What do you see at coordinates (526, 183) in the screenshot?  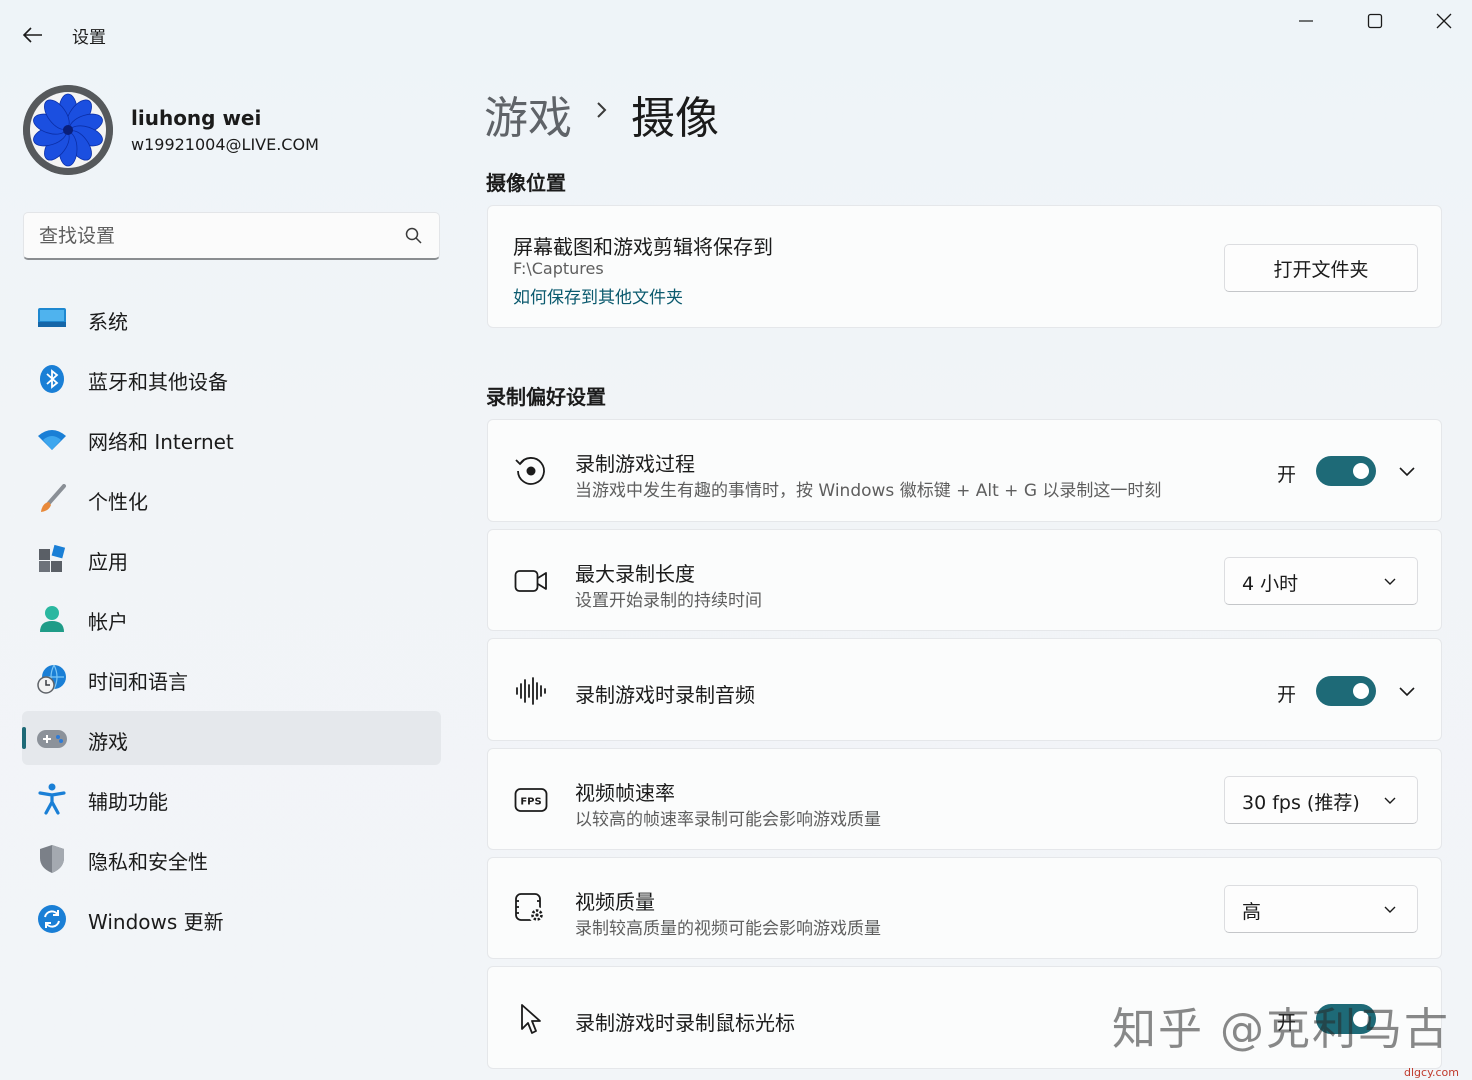 I see `section-title-location: 摄像位置` at bounding box center [526, 183].